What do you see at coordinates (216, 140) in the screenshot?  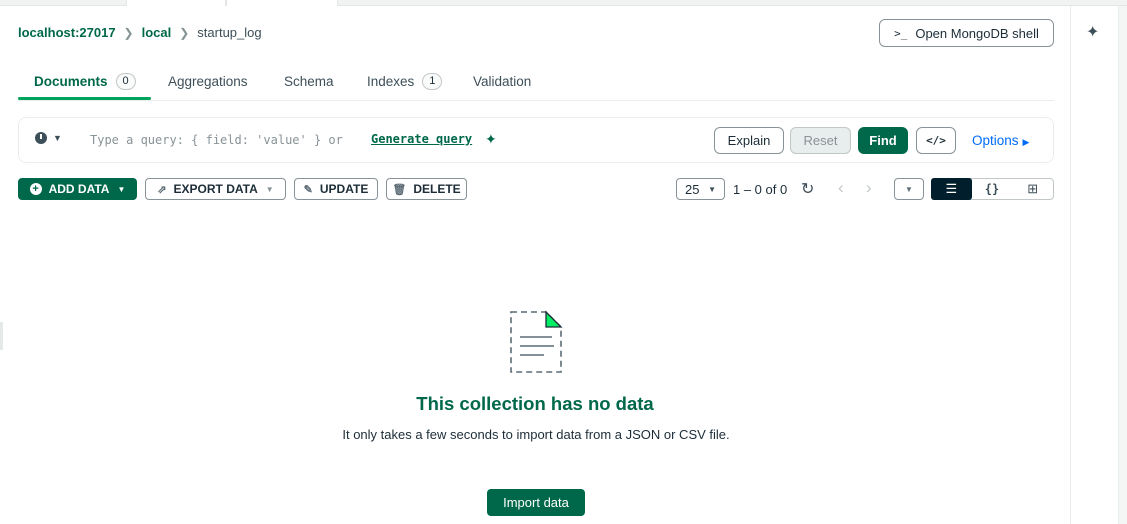 I see `query-input: Type a query: { field: 'value' } or` at bounding box center [216, 140].